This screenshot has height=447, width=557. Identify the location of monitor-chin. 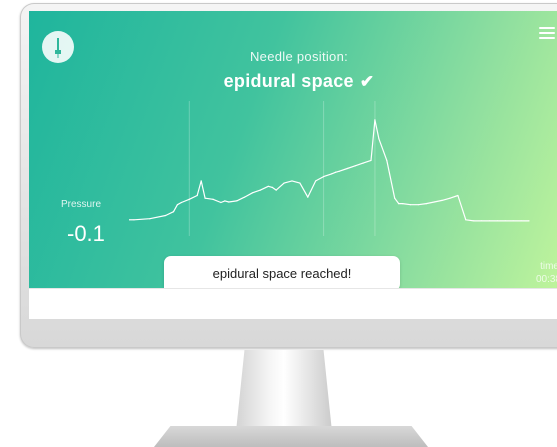
(293, 303).